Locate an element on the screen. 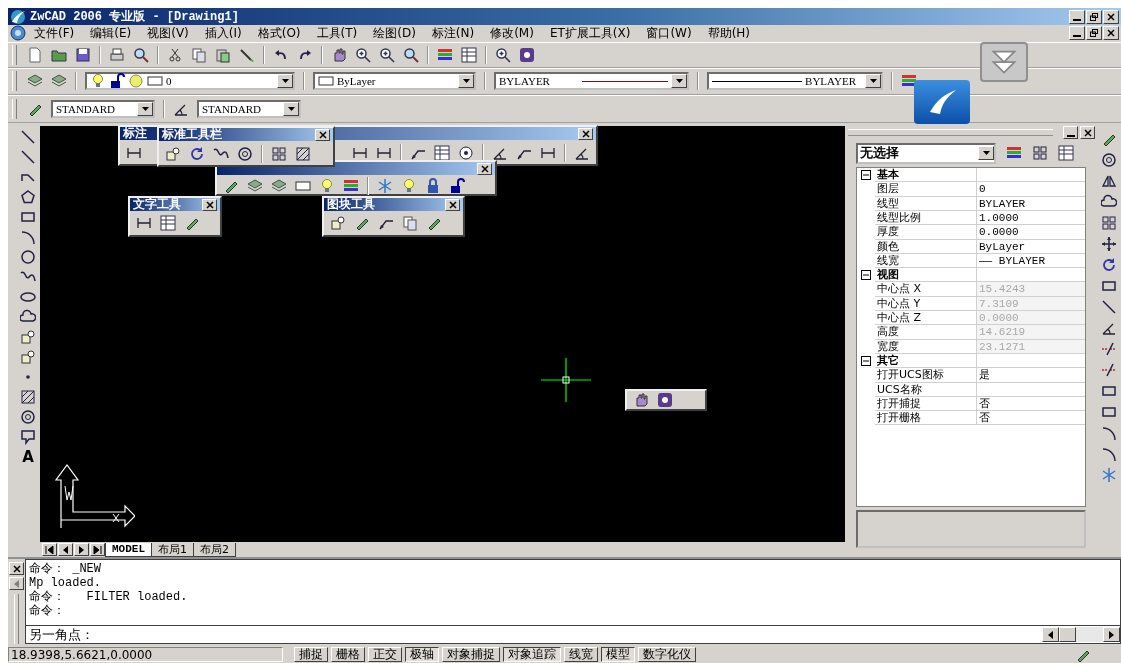  trim-icon is located at coordinates (1109, 370).